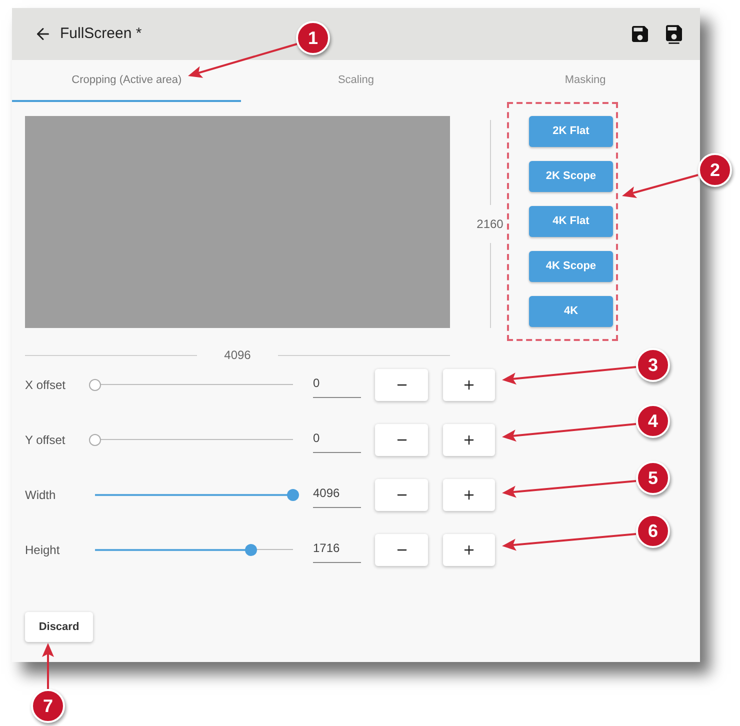 This screenshot has width=740, height=726. Describe the element at coordinates (490, 224) in the screenshot. I see `dimension-label: 2160` at that location.